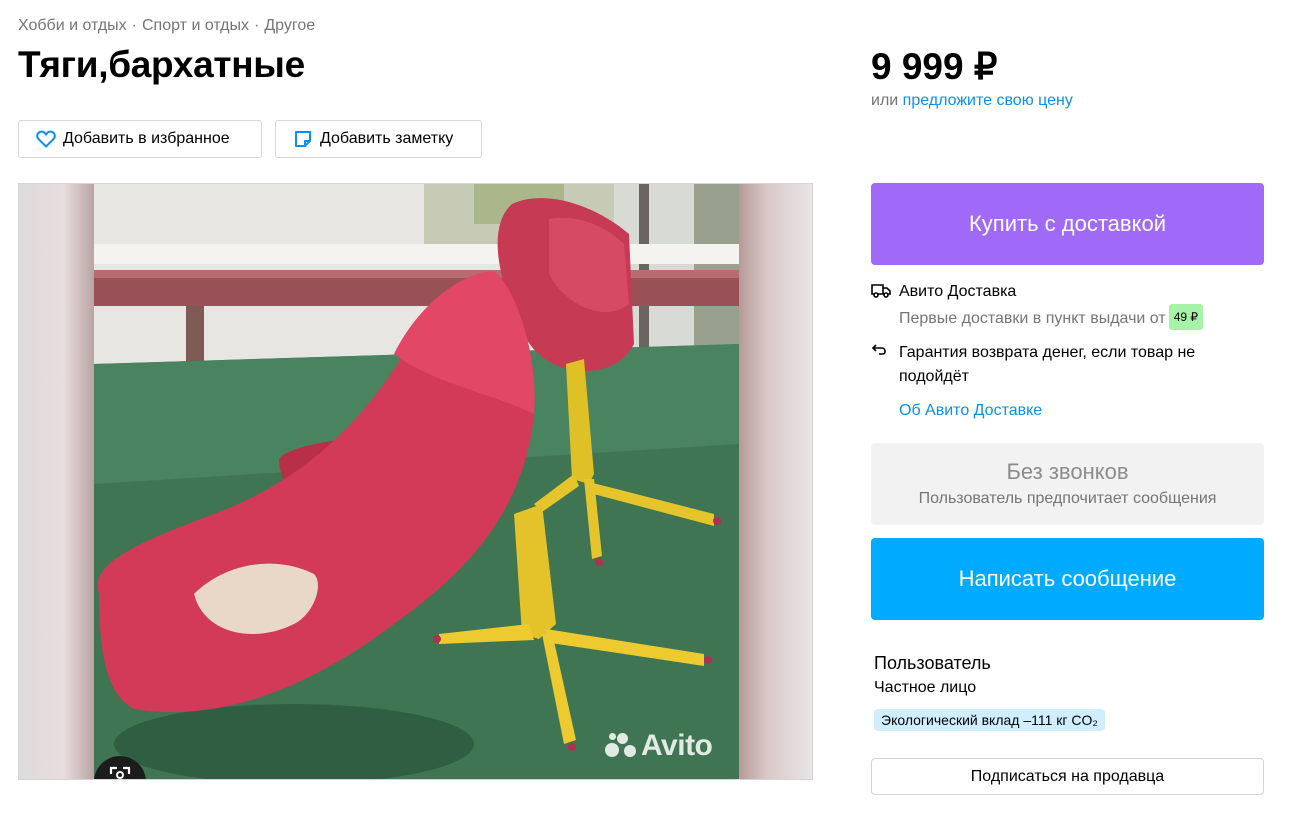 The width and height of the screenshot is (1300, 818). What do you see at coordinates (1067, 224) in the screenshot?
I see `buy-with-delivery-button: Купить с доставкой` at bounding box center [1067, 224].